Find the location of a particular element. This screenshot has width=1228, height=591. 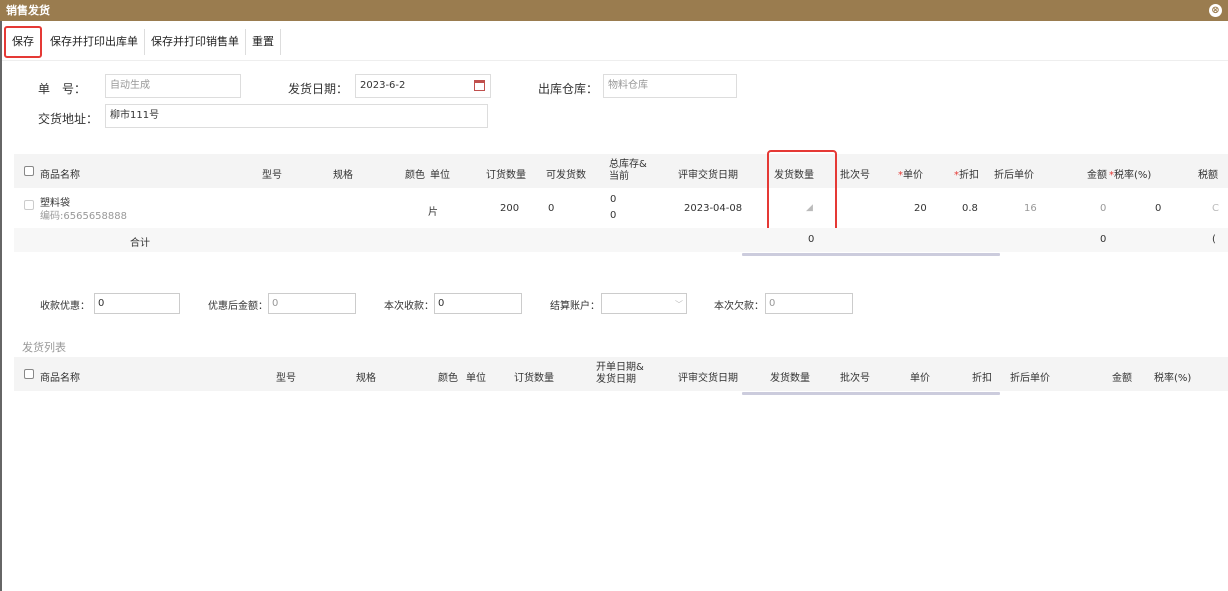

sl-col-price: 单价 is located at coordinates (920, 378).